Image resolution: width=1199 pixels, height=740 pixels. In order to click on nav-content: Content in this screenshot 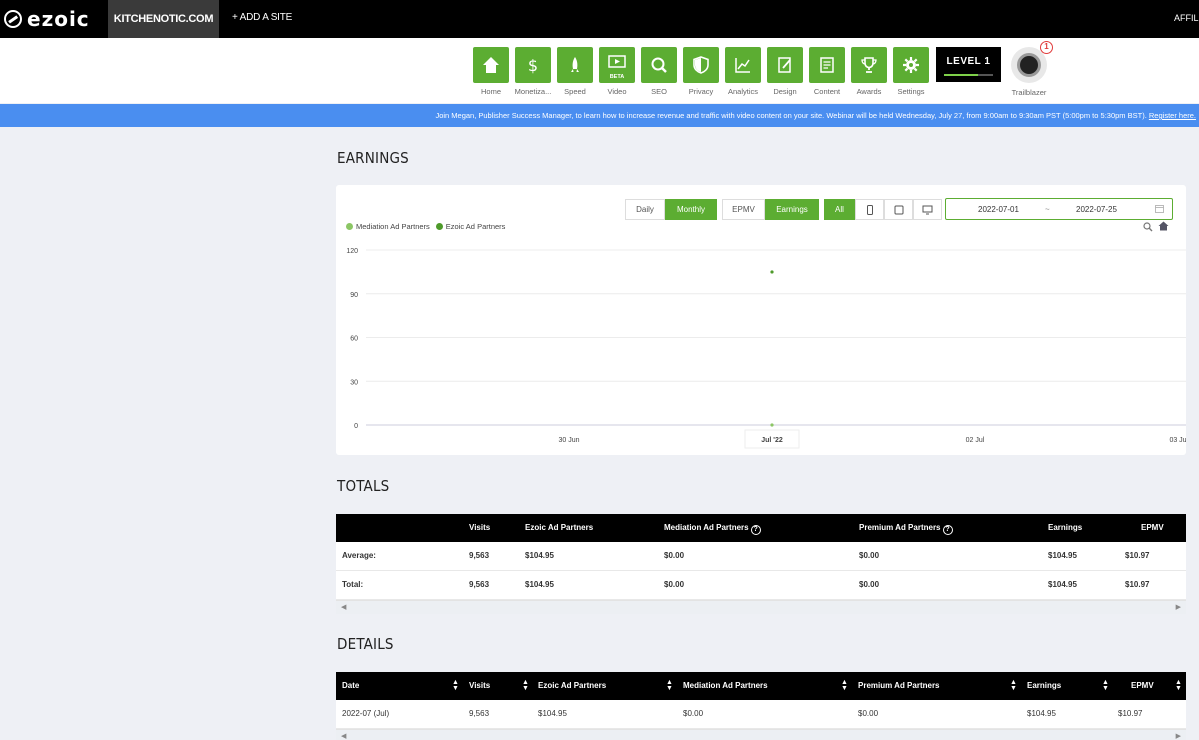, I will do `click(827, 71)`.